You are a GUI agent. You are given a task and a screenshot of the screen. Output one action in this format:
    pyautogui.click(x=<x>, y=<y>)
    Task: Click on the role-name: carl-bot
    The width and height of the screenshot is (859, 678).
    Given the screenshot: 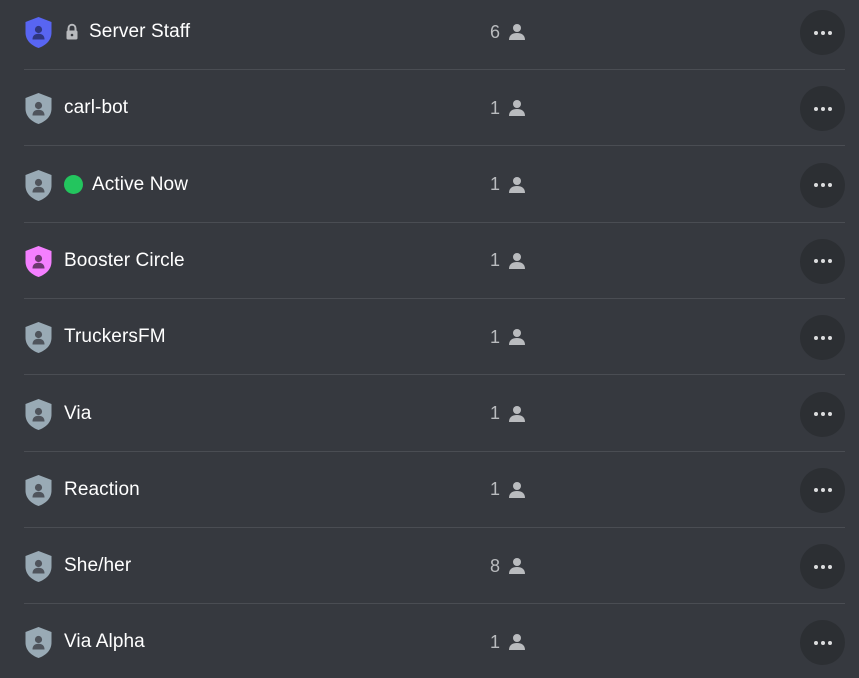 What is the action you would take?
    pyautogui.click(x=96, y=108)
    